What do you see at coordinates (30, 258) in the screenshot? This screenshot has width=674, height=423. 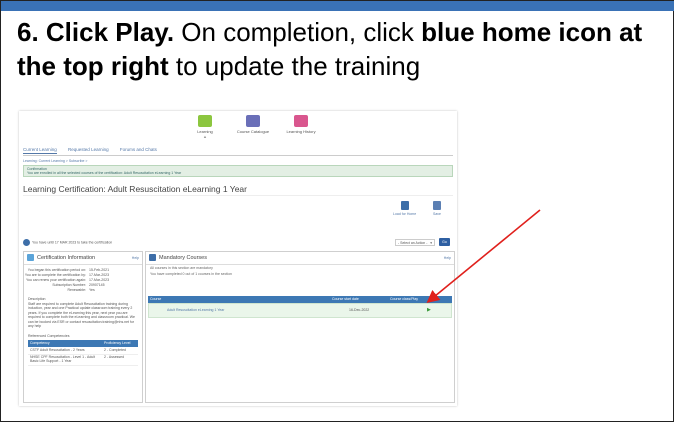 I see `certificate-icon` at bounding box center [30, 258].